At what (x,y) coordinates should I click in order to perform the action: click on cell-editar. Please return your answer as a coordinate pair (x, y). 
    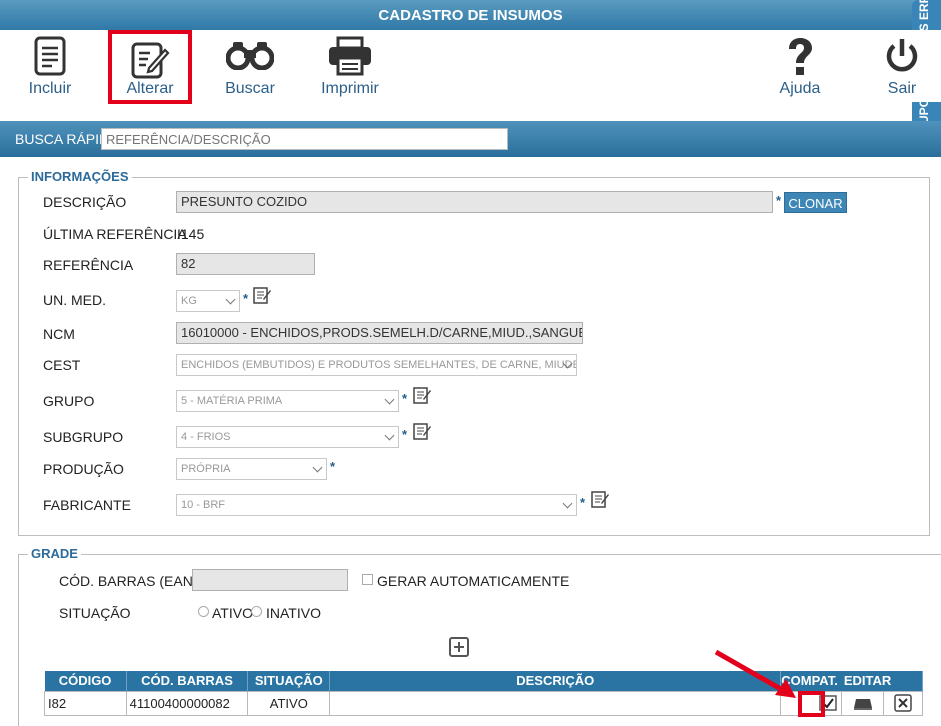
    Looking at the image, I should click on (863, 703).